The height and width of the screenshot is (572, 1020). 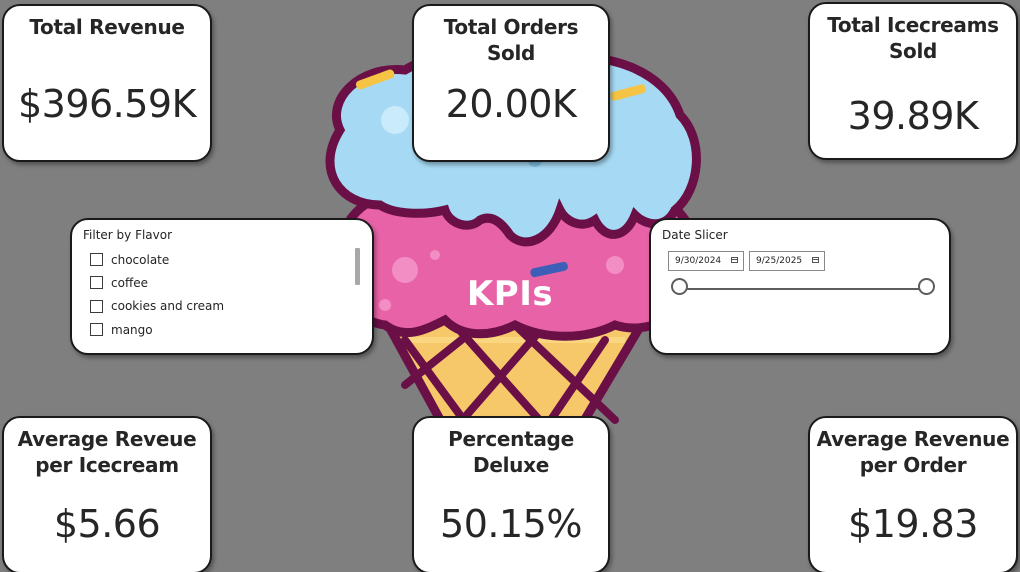 I want to click on flavor-label: mango, so click(x=132, y=329).